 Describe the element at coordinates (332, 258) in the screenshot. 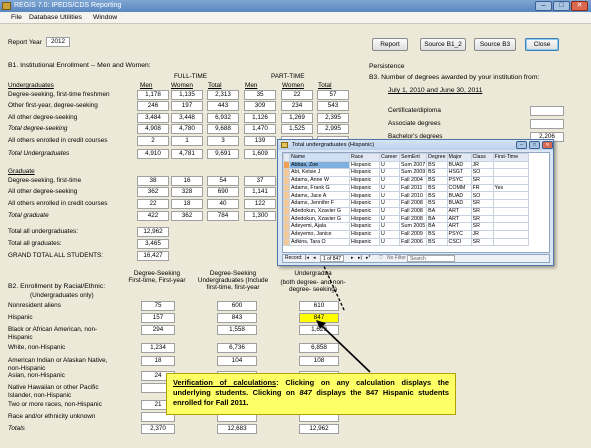

I see `record-position: 1 of 847` at that location.